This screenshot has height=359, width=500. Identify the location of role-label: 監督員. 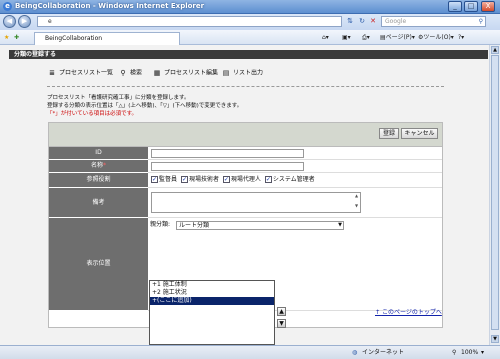
(168, 179).